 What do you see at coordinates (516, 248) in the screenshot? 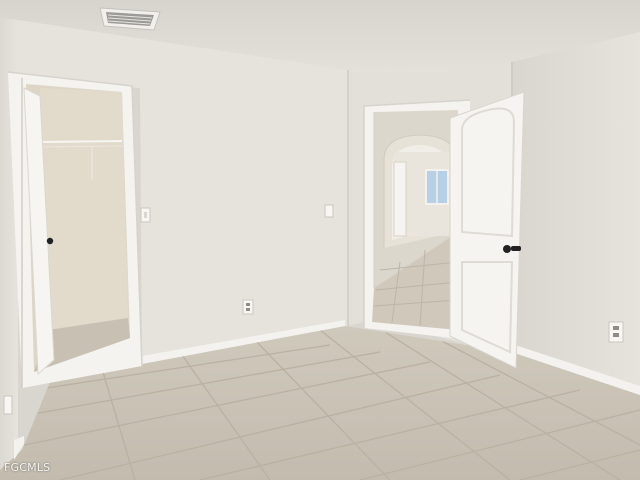
I see `door-lever-icon` at bounding box center [516, 248].